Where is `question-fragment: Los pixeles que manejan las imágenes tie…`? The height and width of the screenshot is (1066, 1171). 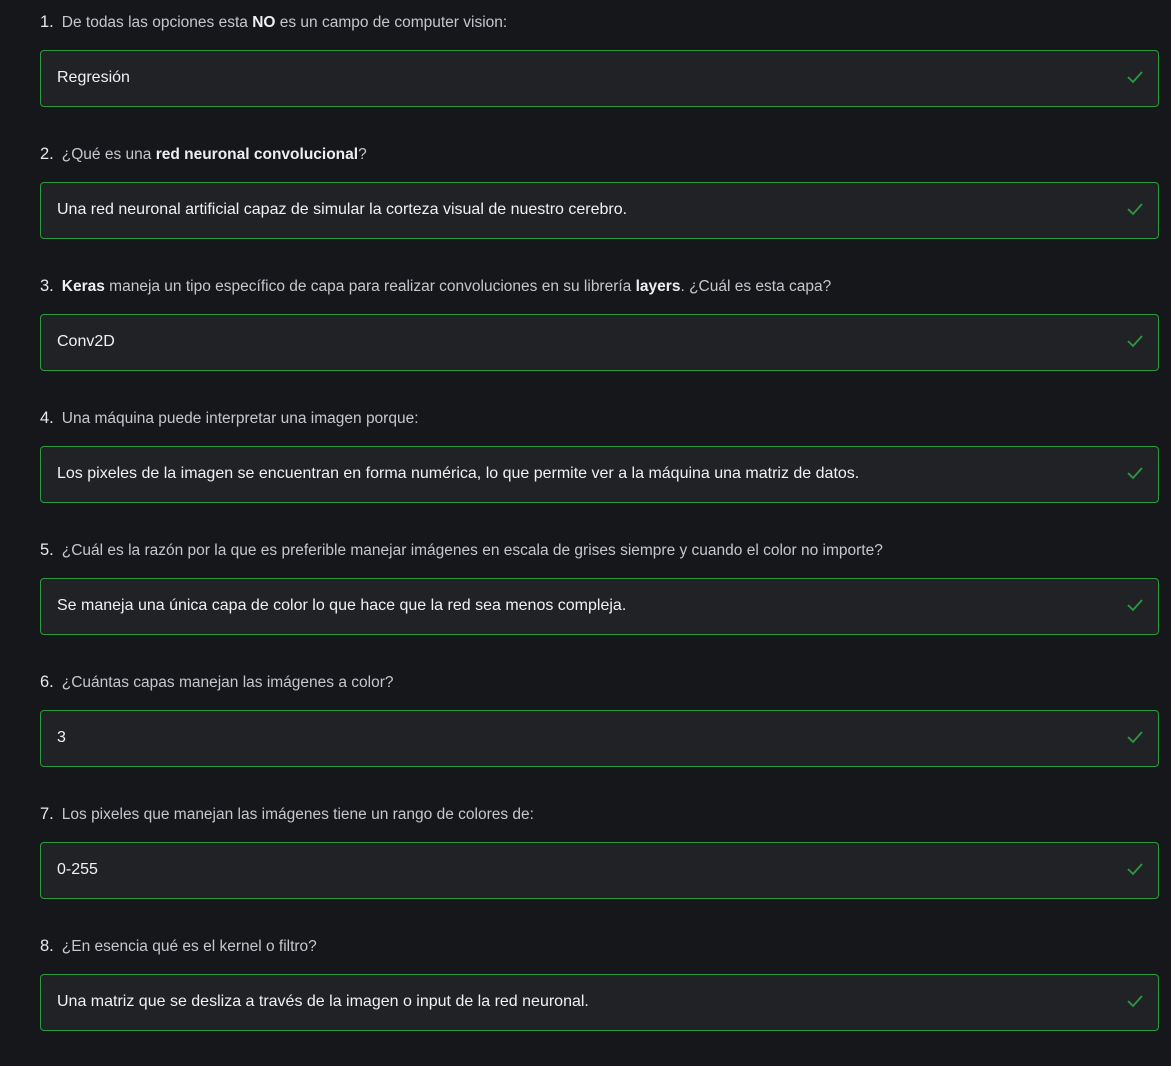 question-fragment: Los pixeles que manejan las imágenes tie… is located at coordinates (297, 814).